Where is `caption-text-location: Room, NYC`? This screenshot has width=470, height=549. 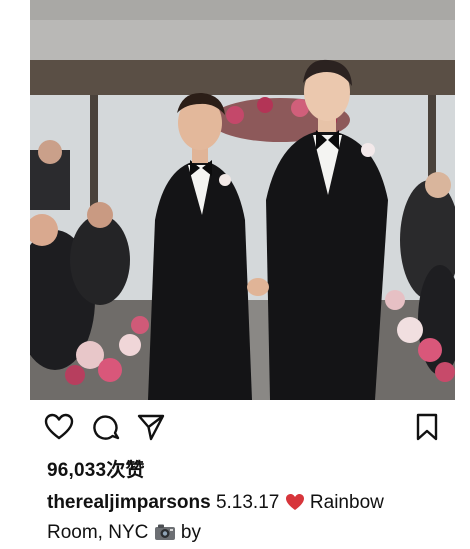
caption-text-location: Room, NYC is located at coordinates (98, 532).